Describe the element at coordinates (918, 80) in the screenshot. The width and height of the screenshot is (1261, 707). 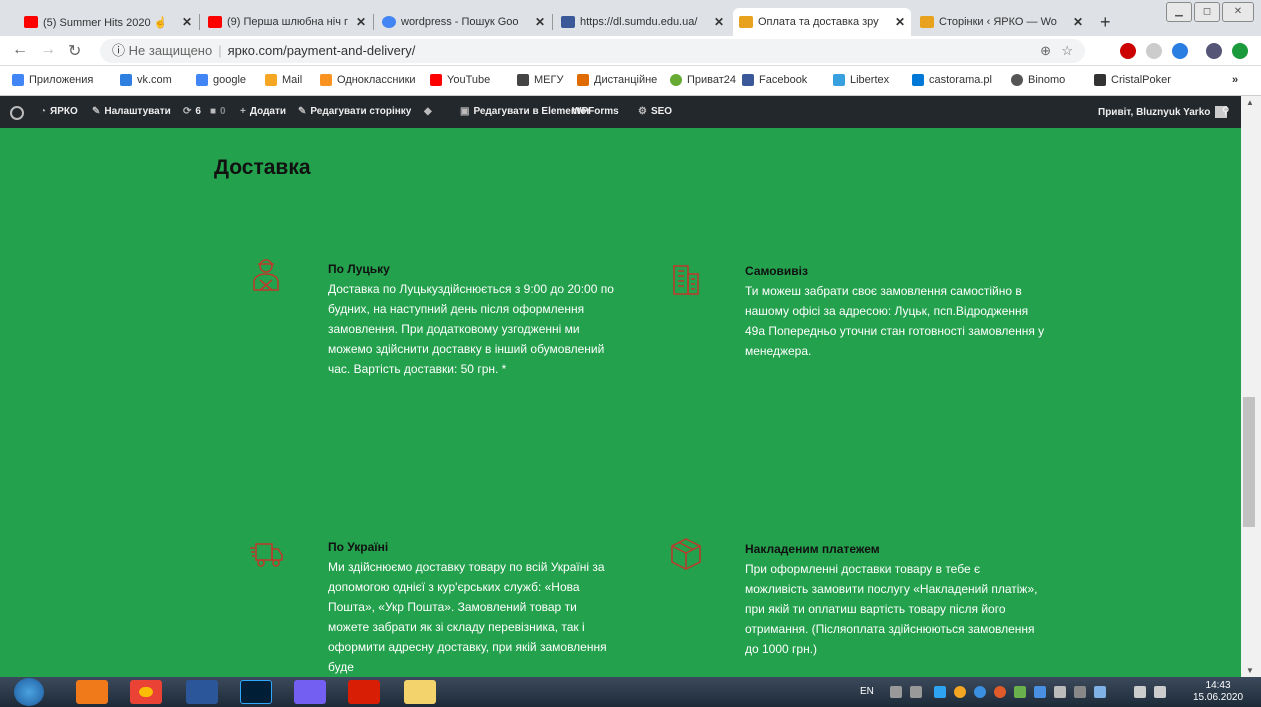
I see `castorama-icon` at that location.